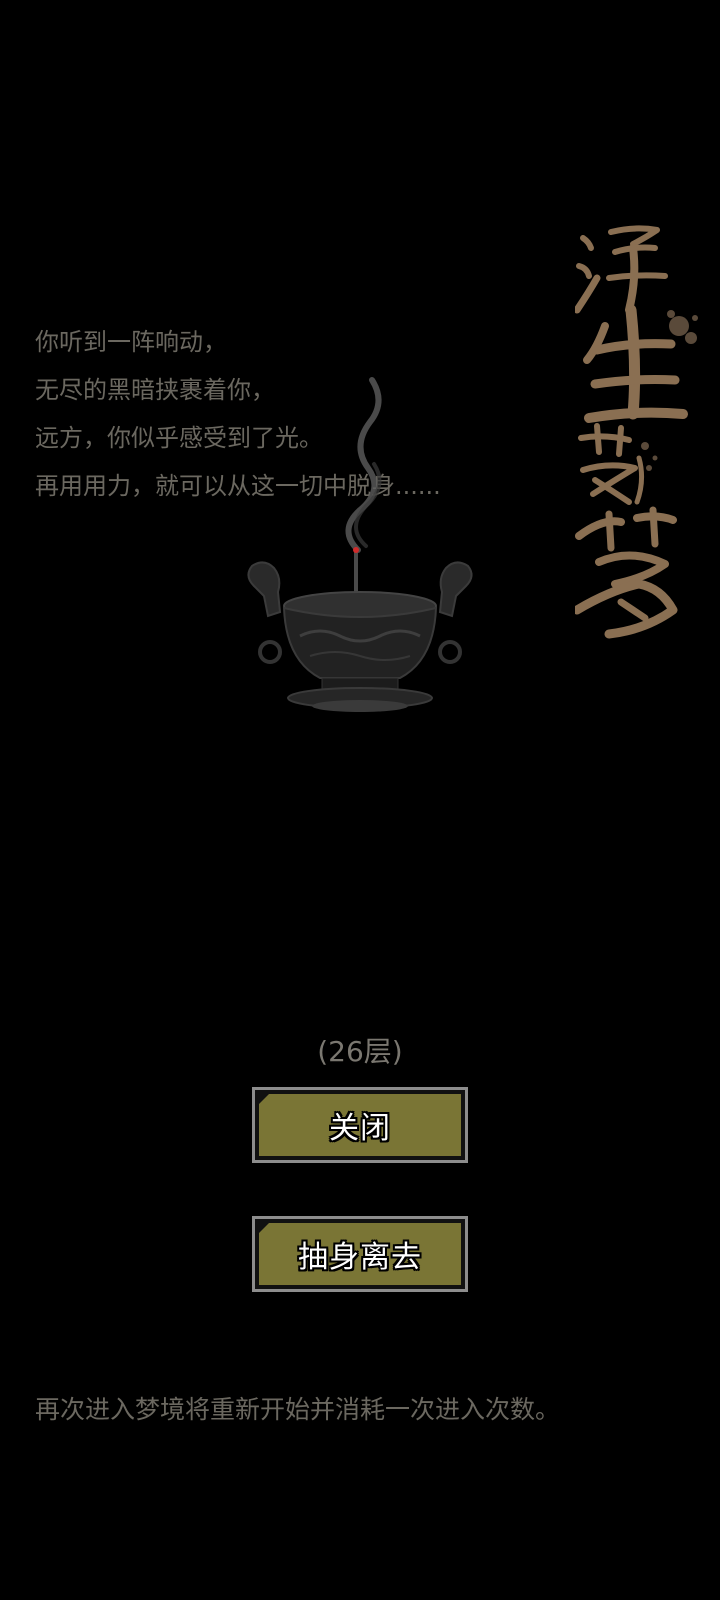 The image size is (720, 1600). What do you see at coordinates (298, 1409) in the screenshot?
I see `reentry-notice: 再次进入梦境将重新开始并消耗一次进入次数。` at bounding box center [298, 1409].